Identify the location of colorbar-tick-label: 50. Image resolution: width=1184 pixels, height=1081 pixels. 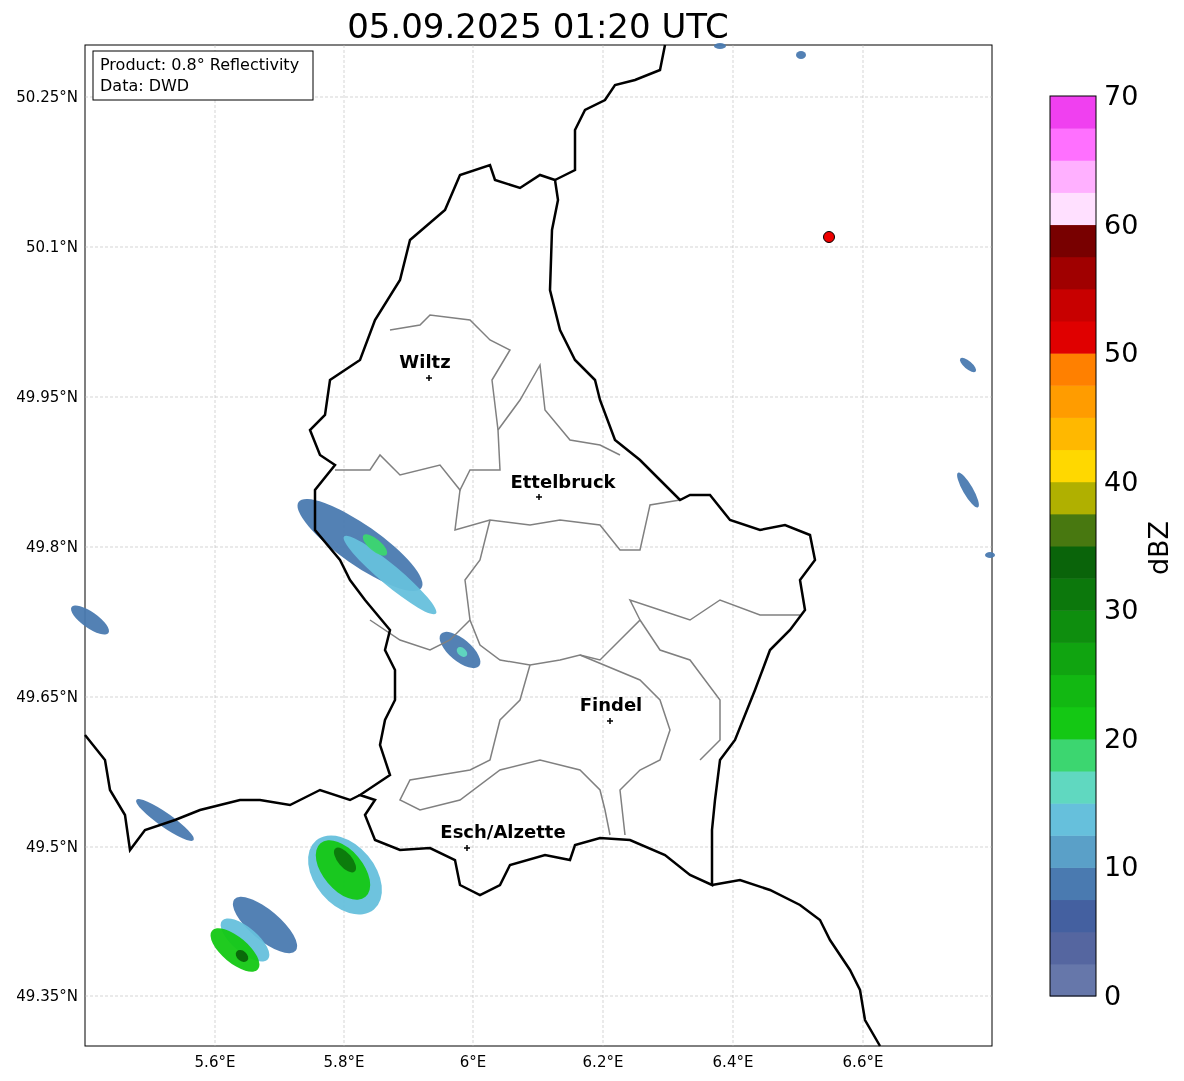
(1121, 353).